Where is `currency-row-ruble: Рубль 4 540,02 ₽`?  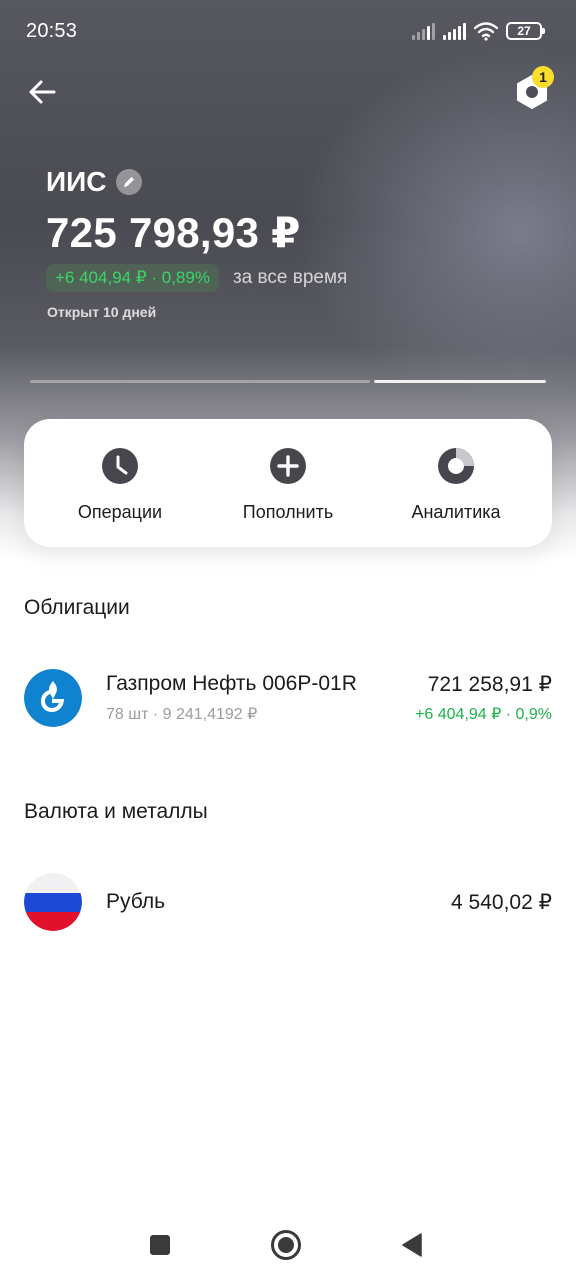
currency-row-ruble: Рубль 4 540,02 ₽ is located at coordinates (288, 902).